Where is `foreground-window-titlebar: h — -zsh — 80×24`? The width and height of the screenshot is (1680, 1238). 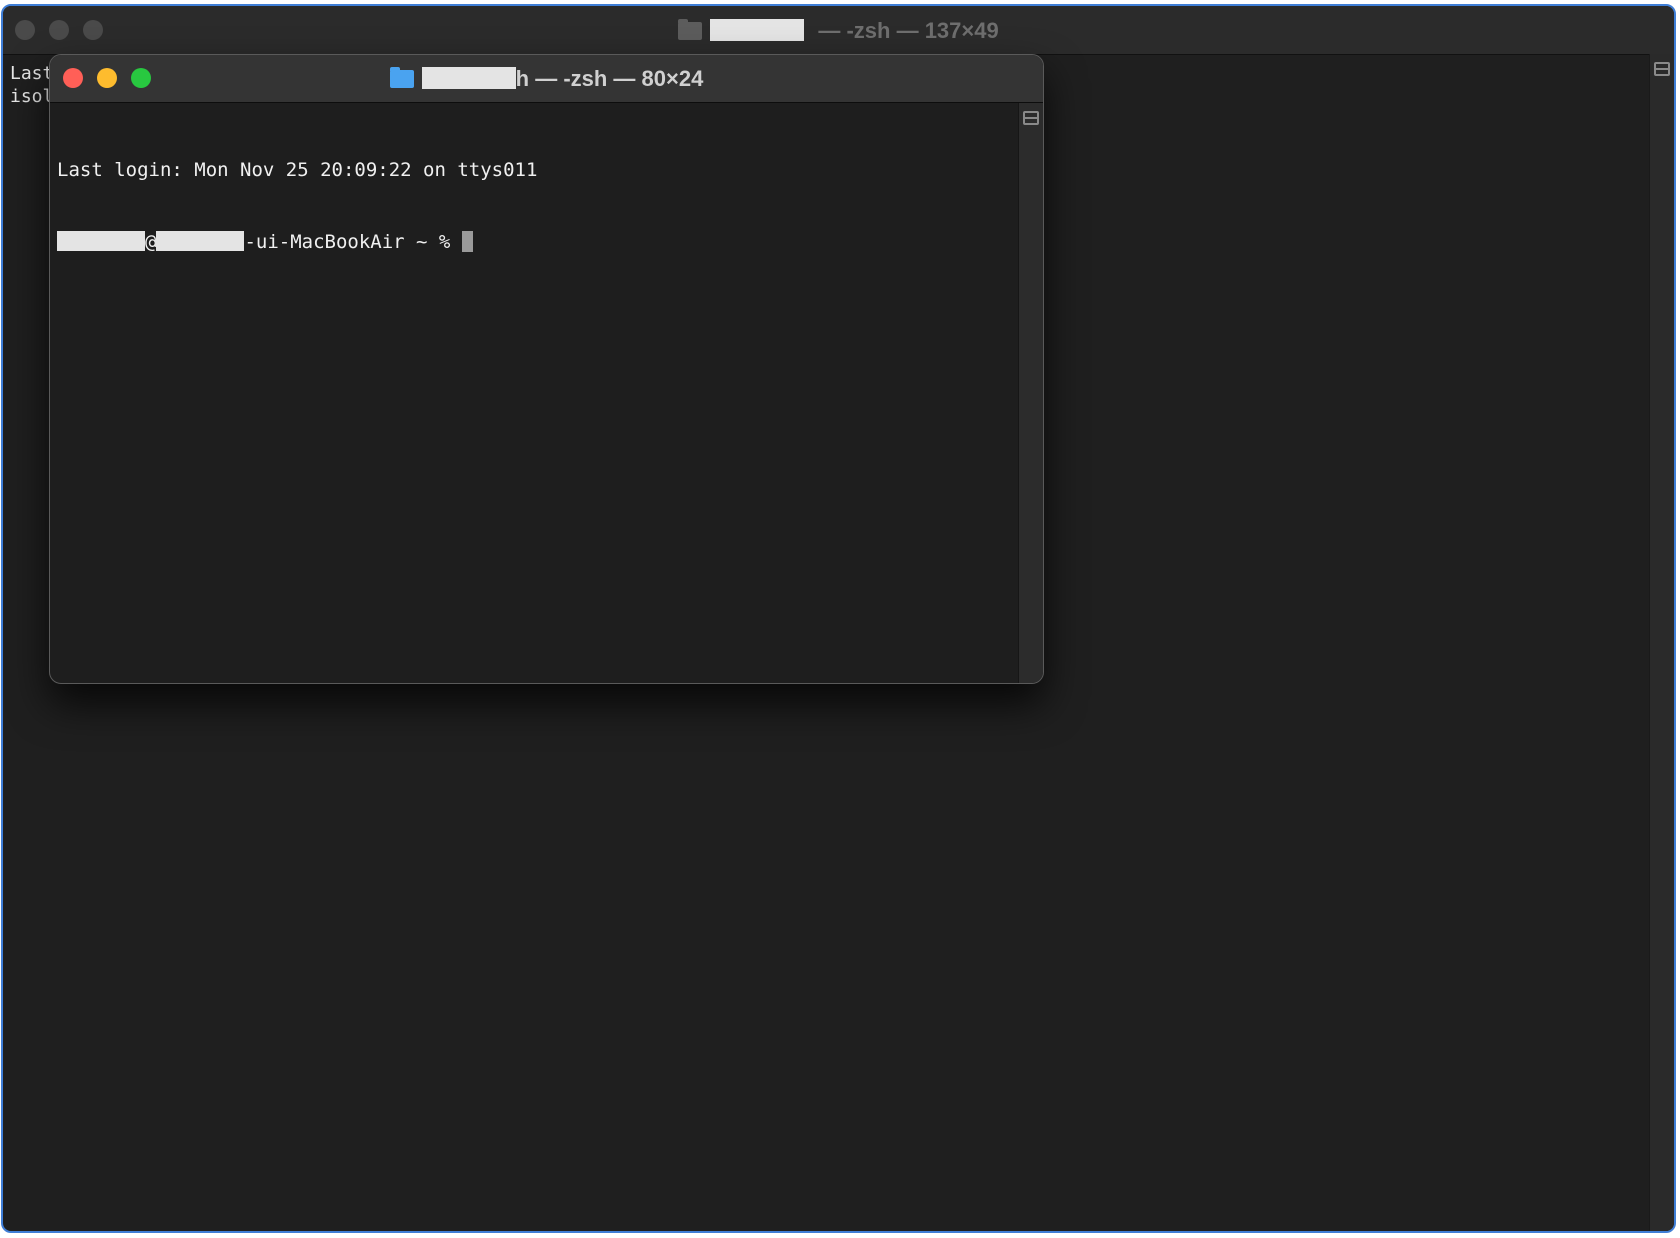
foreground-window-titlebar: h — -zsh — 80×24 is located at coordinates (546, 79).